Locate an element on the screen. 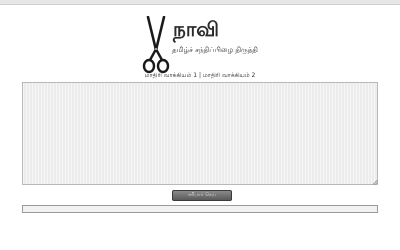 This screenshot has height=250, width=400. check-button: சரிபார் செய் is located at coordinates (202, 195).